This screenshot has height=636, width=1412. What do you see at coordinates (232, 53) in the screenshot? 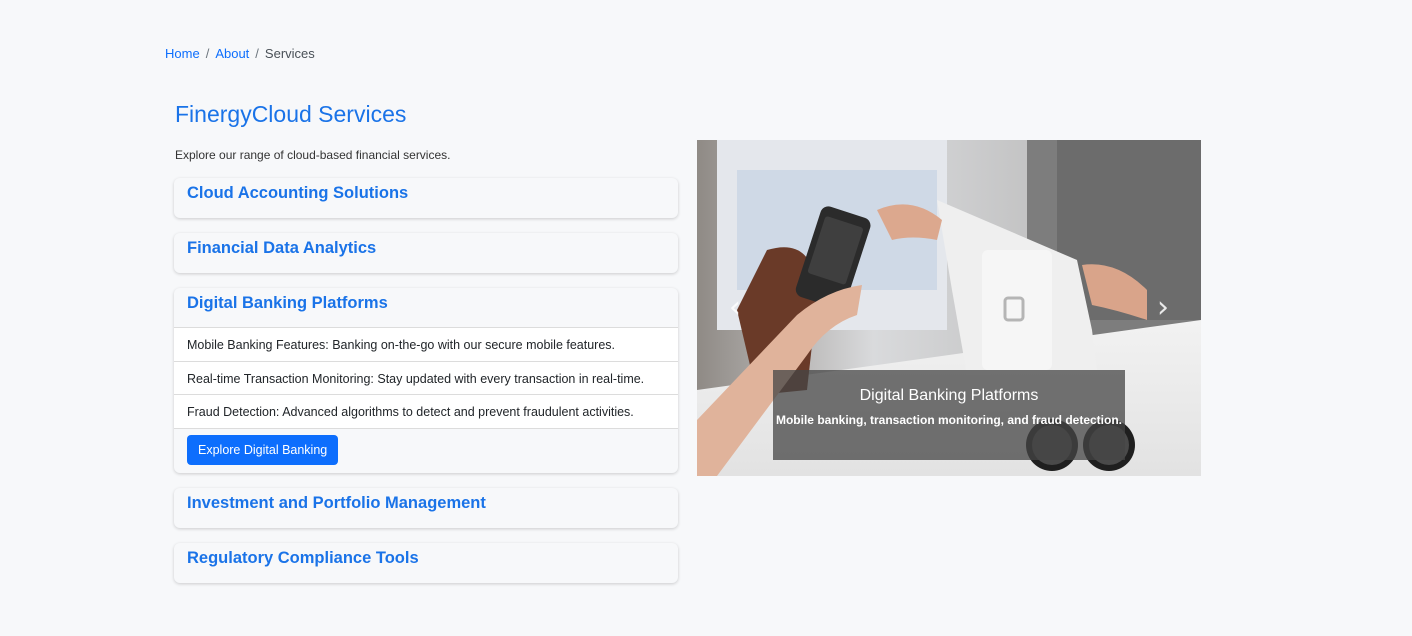
I see `breadcrumb-about: About` at bounding box center [232, 53].